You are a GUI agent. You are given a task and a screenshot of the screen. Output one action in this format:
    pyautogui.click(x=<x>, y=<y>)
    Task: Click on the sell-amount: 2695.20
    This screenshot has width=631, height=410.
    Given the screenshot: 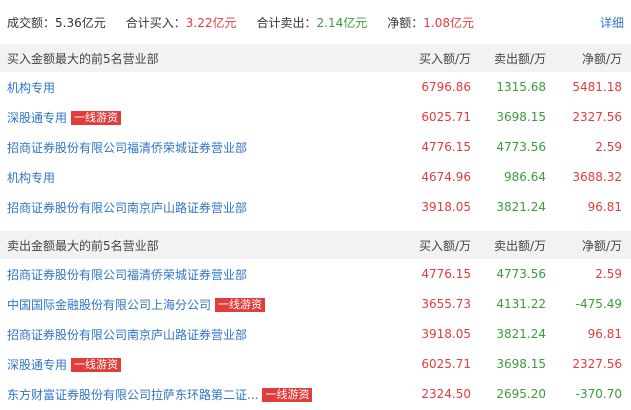 What is the action you would take?
    pyautogui.click(x=521, y=394)
    